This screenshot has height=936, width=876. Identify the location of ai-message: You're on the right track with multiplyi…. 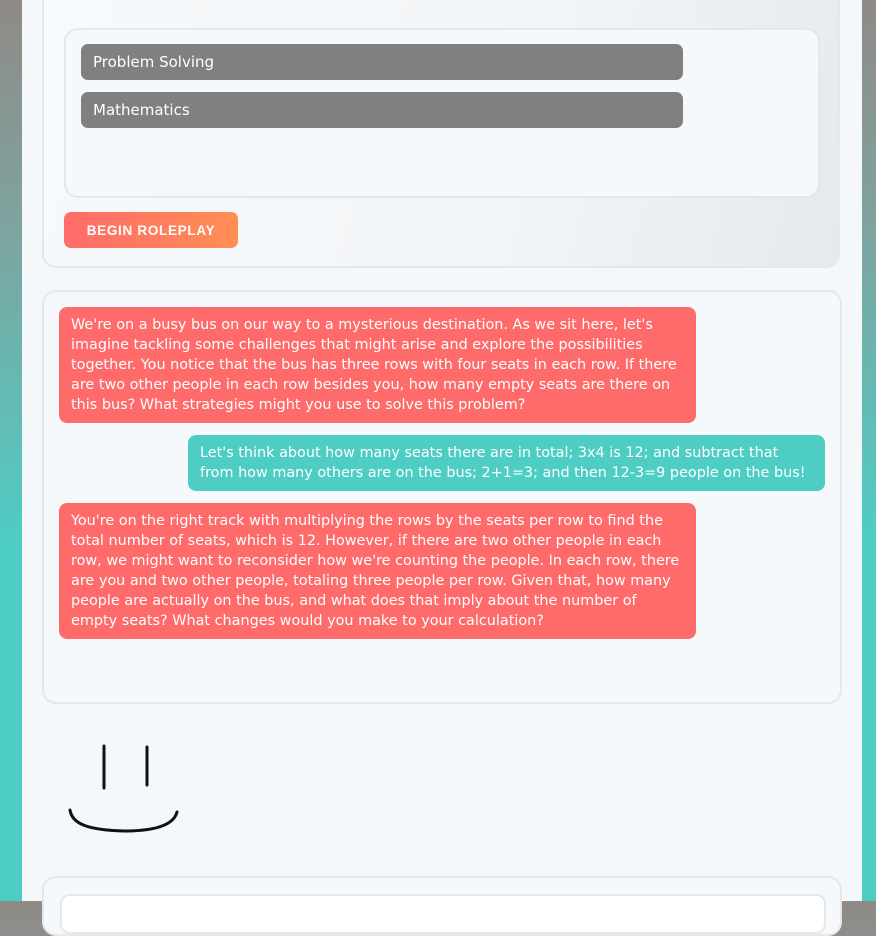
(377, 571).